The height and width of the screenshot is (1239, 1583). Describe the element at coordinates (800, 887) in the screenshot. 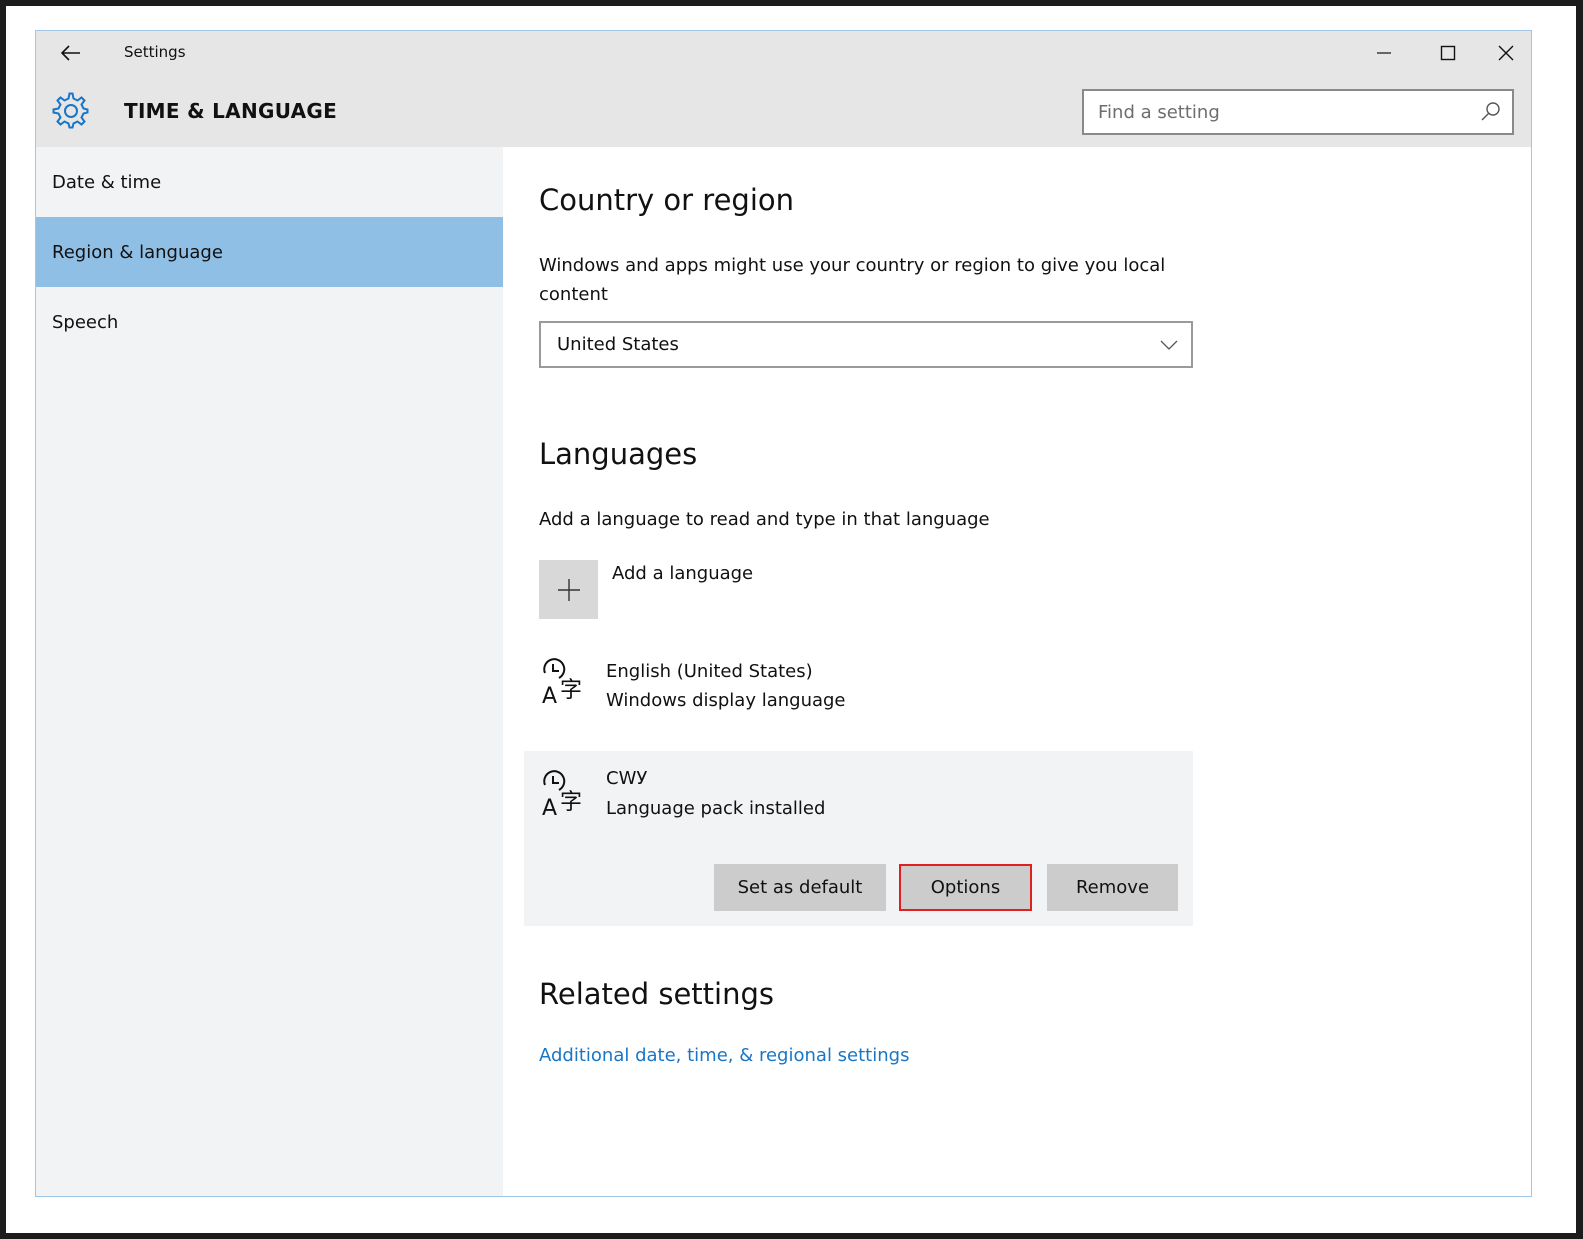

I see `set-as-default-button: Set as default` at that location.